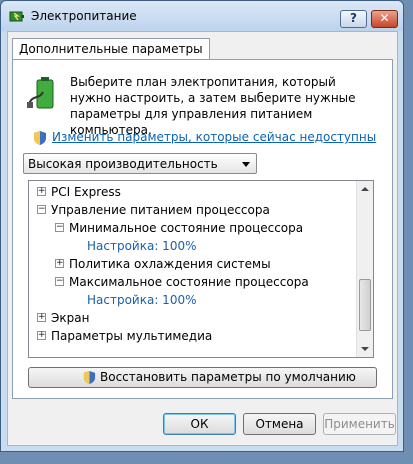 The width and height of the screenshot is (413, 464). Describe the element at coordinates (86, 192) in the screenshot. I see `tree-item-label: PCI Express` at that location.